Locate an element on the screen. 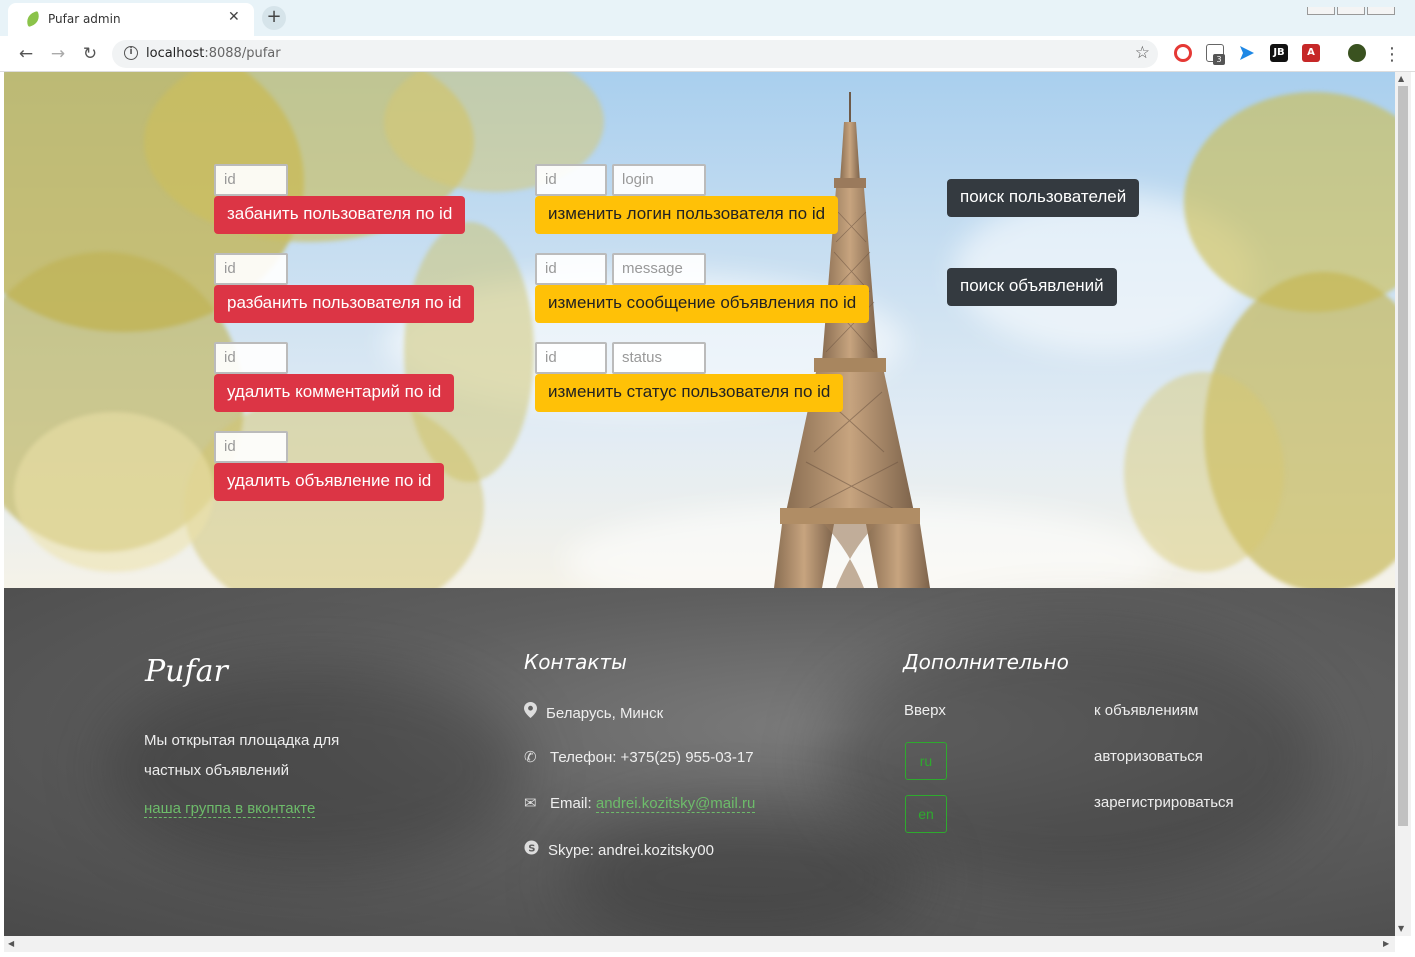 The height and width of the screenshot is (957, 1415). change-login-button: изменить логин пользователя по id is located at coordinates (687, 215).